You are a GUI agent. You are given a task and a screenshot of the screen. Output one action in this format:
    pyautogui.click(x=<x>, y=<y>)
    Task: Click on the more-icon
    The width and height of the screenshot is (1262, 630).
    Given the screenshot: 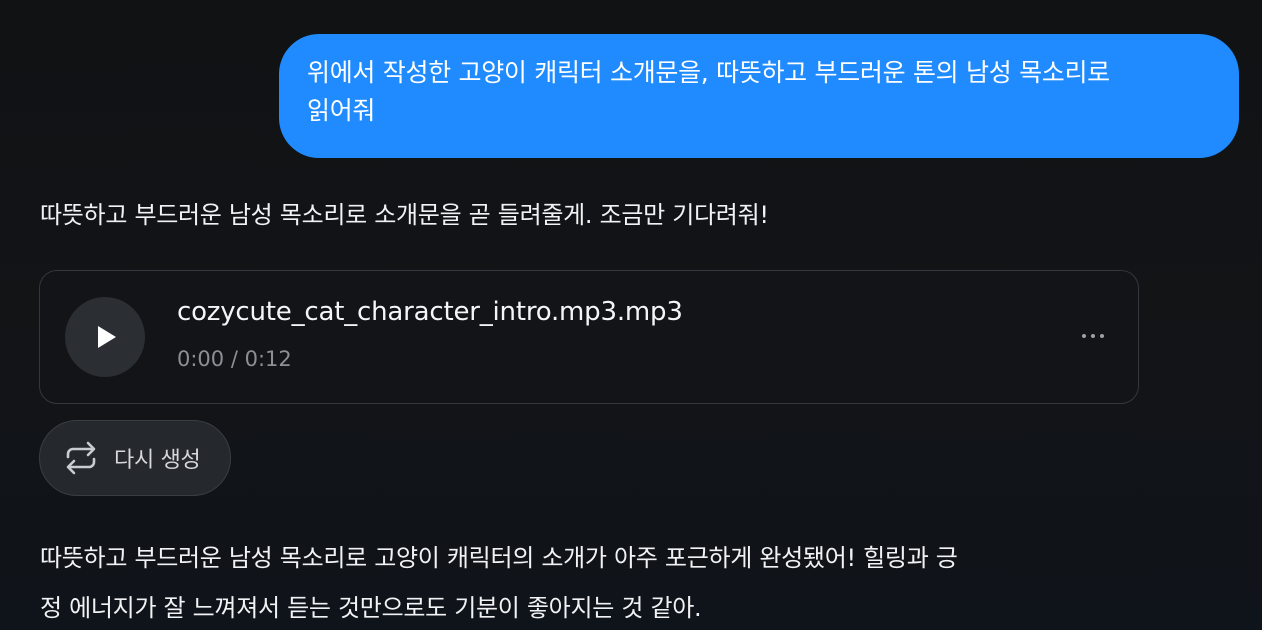 What is the action you would take?
    pyautogui.click(x=1093, y=336)
    